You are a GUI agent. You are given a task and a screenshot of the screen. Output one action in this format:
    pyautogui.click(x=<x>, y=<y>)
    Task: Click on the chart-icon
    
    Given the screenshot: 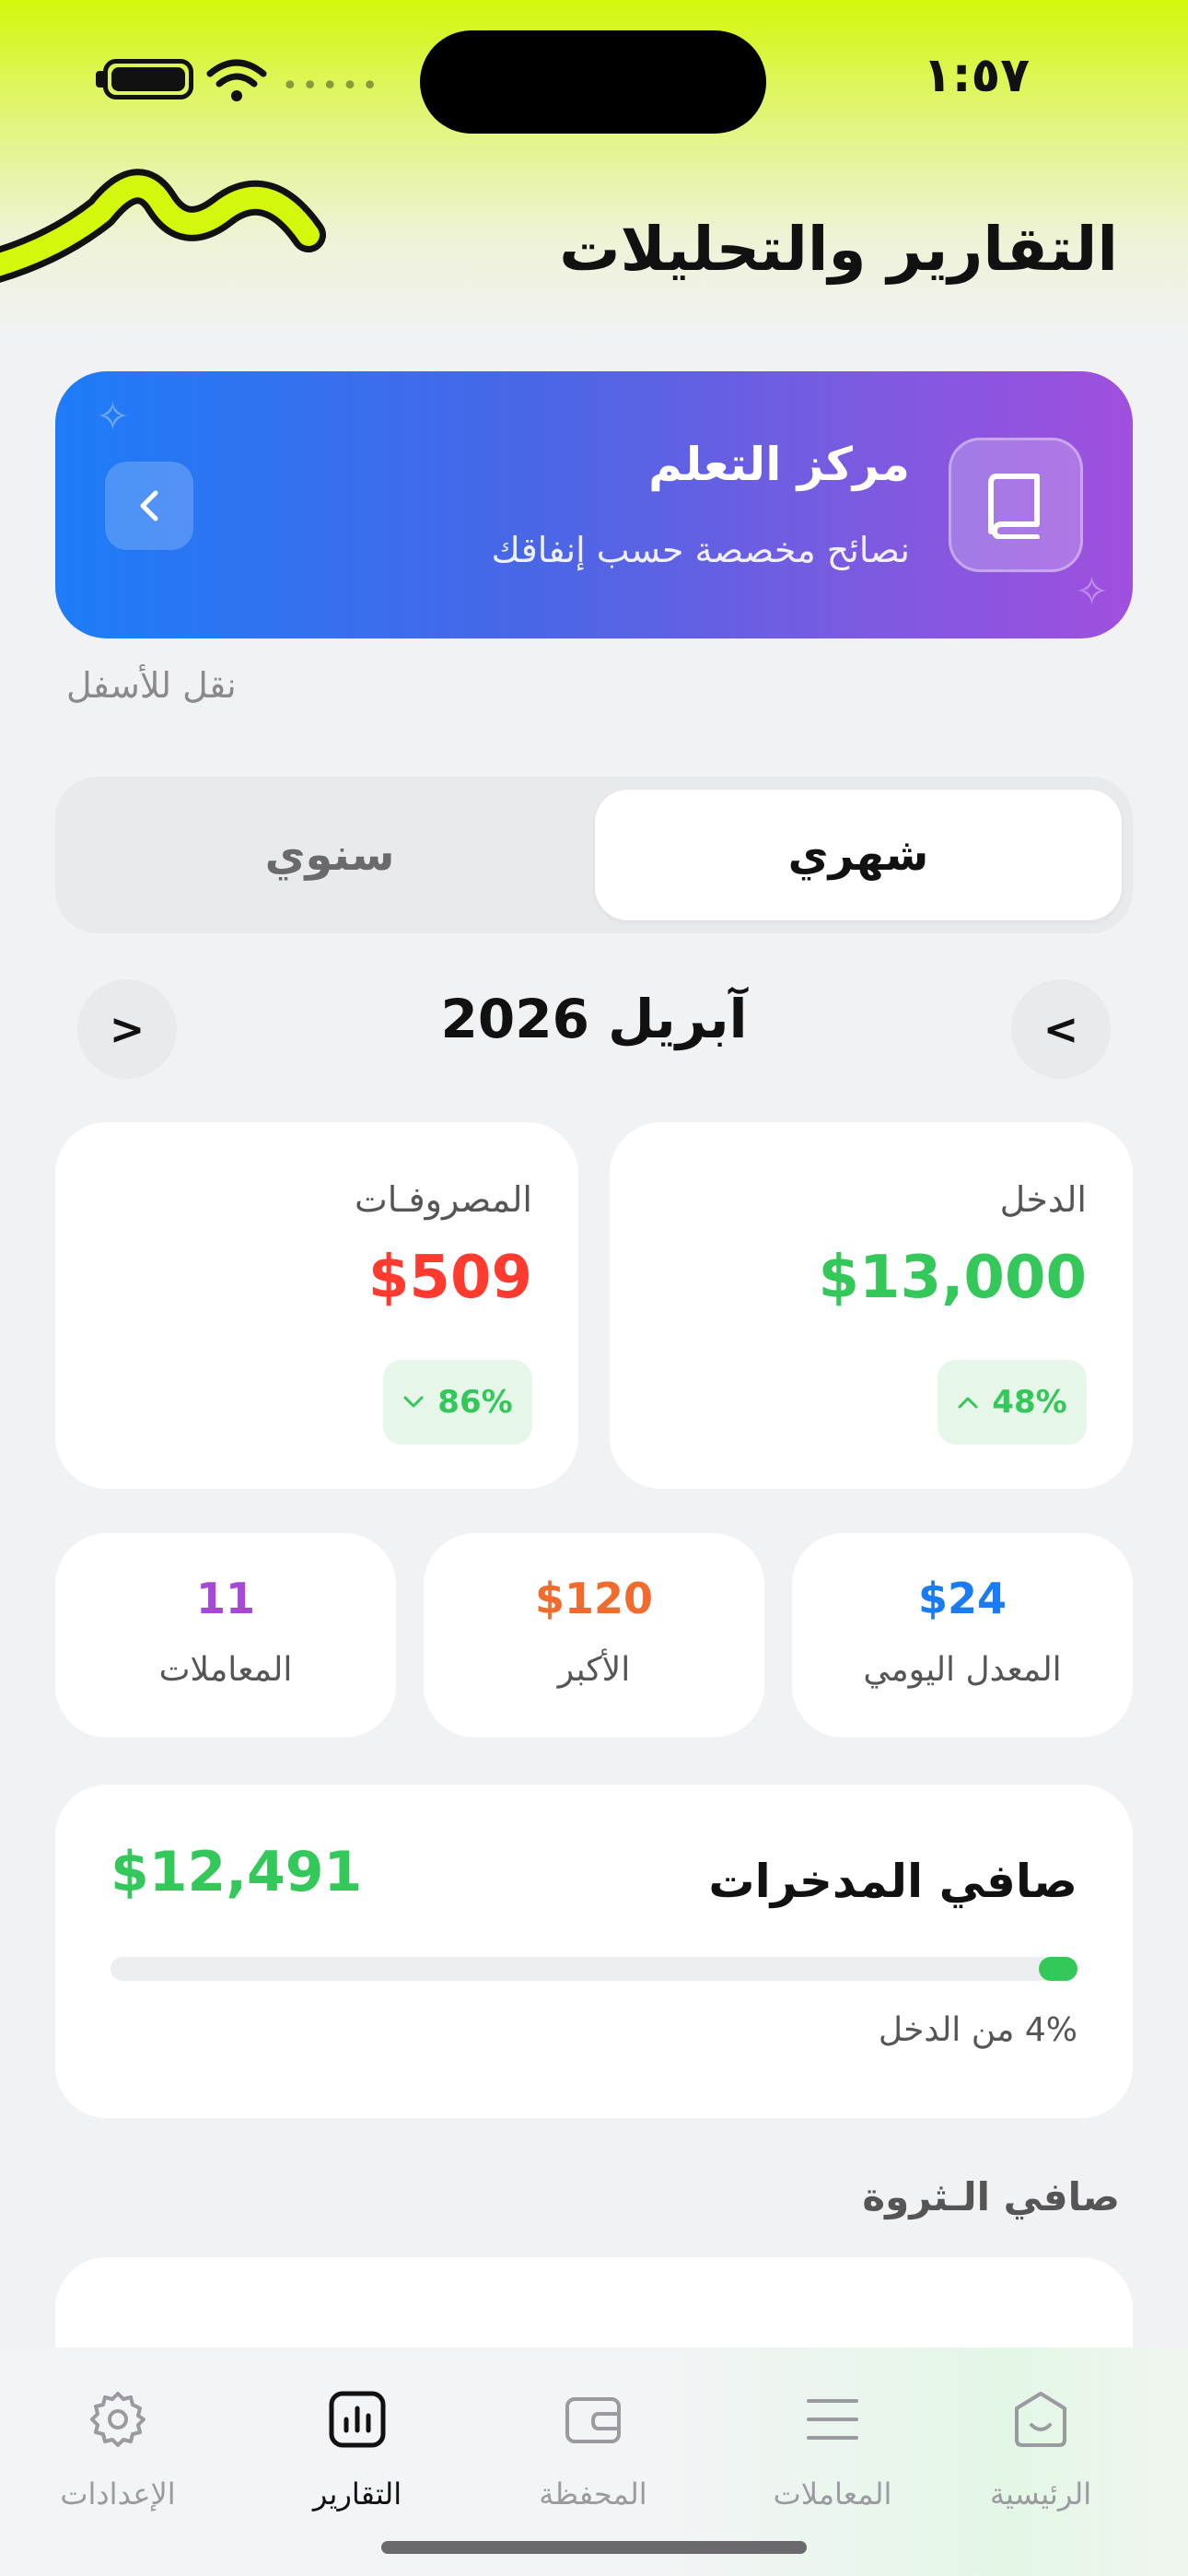 What is the action you would take?
    pyautogui.click(x=357, y=2419)
    